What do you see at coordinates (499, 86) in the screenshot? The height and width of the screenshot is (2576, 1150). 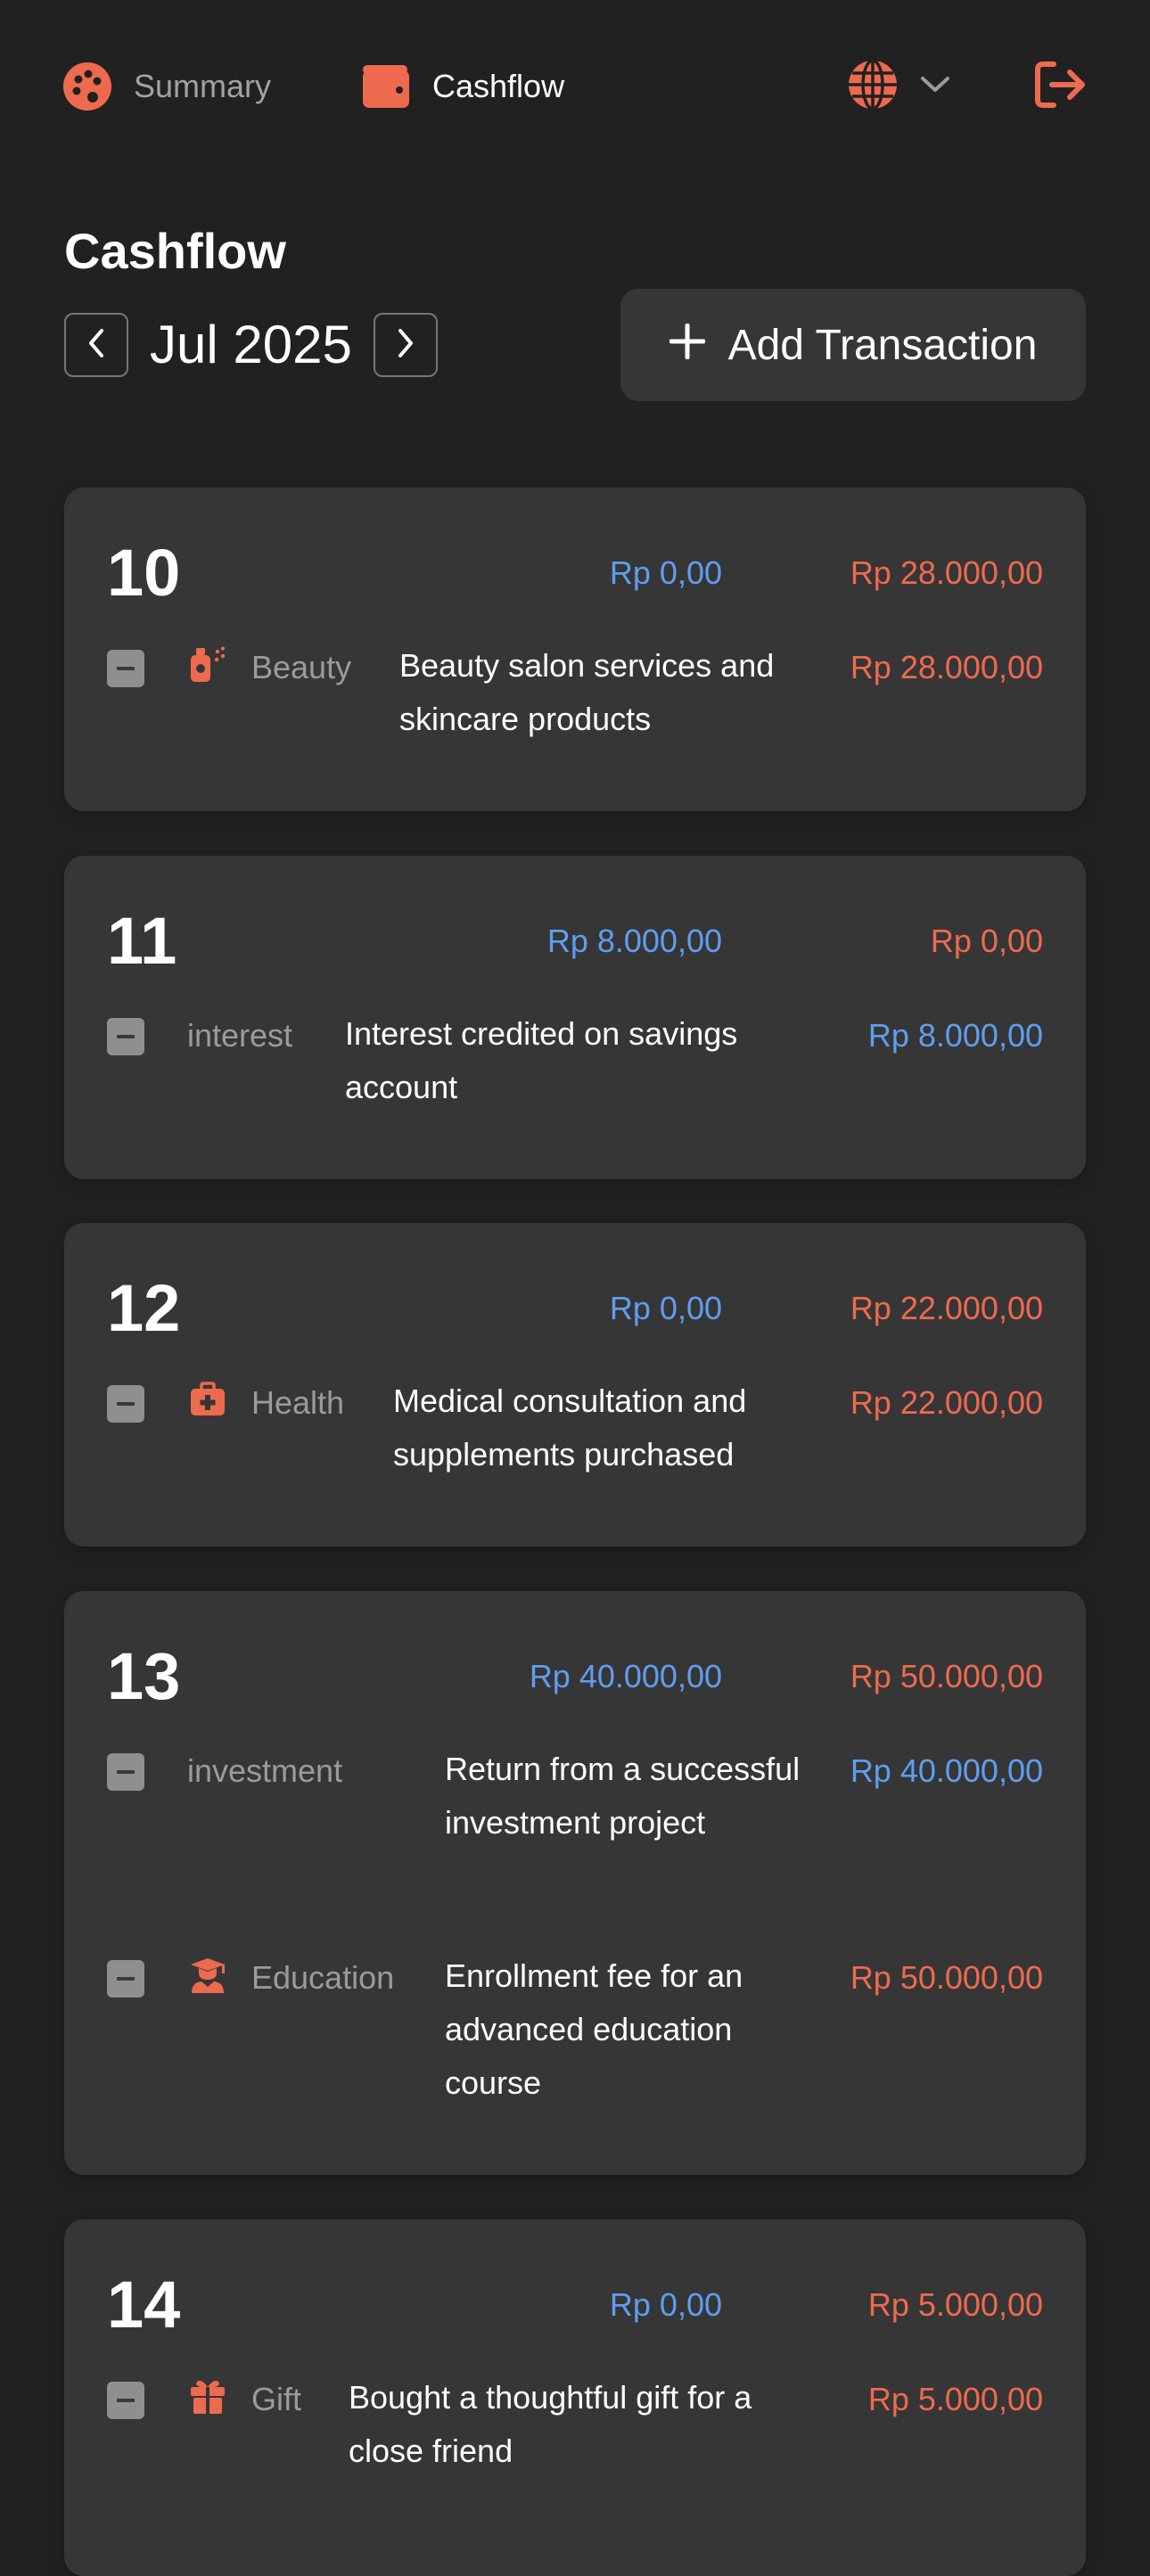 I see `nav-cashflow-label: Cashflow` at bounding box center [499, 86].